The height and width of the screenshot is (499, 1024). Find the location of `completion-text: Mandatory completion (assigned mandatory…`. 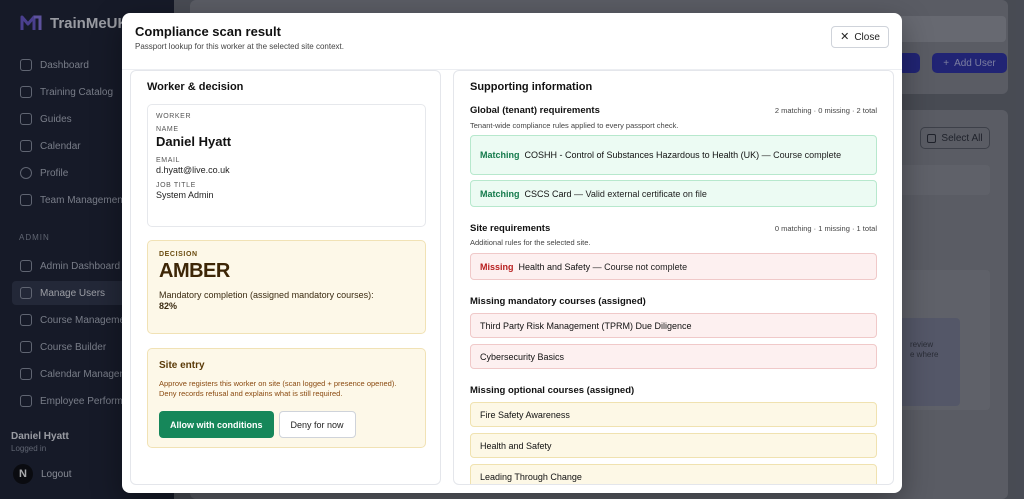

completion-text: Mandatory completion (assigned mandatory… is located at coordinates (266, 295).